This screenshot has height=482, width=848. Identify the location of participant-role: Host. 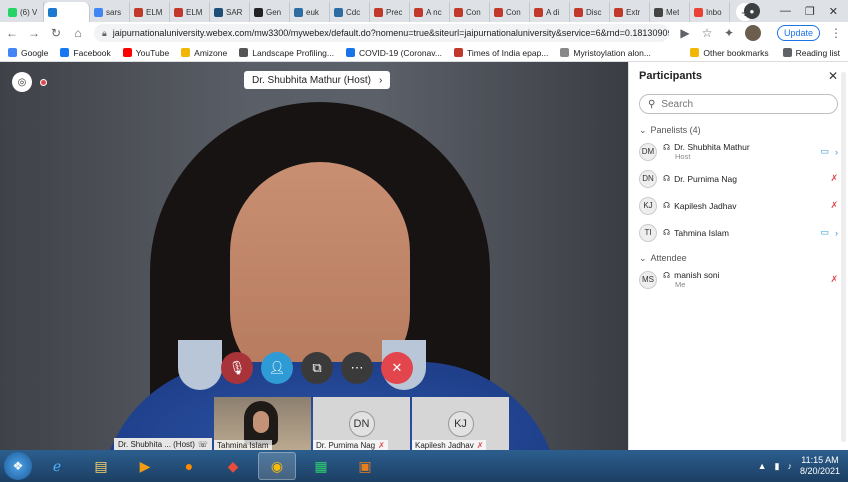
(683, 156).